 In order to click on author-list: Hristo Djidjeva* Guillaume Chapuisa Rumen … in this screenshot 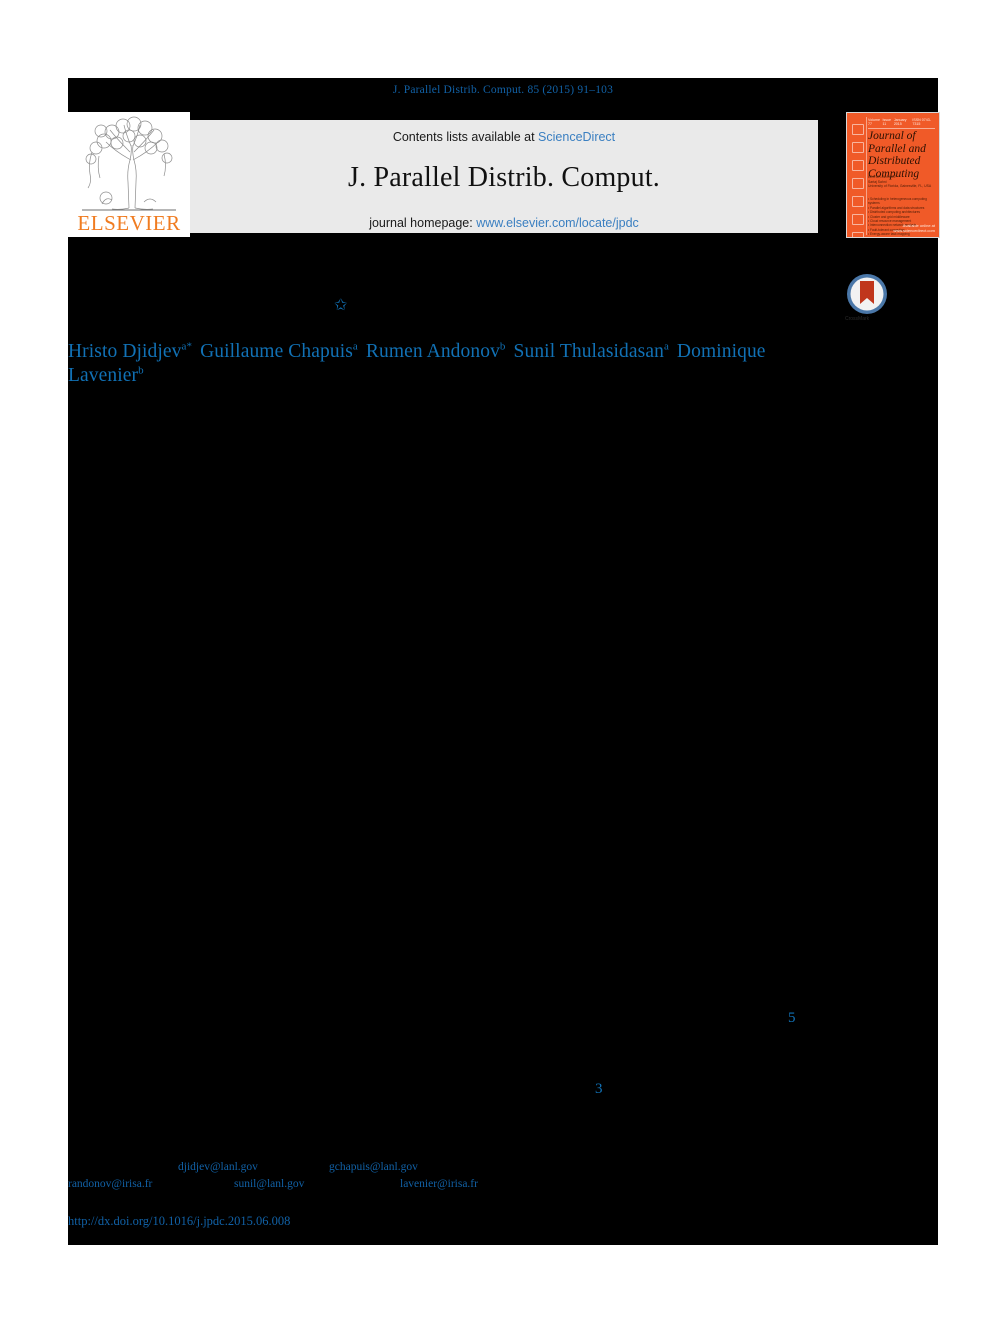, I will do `click(418, 364)`.